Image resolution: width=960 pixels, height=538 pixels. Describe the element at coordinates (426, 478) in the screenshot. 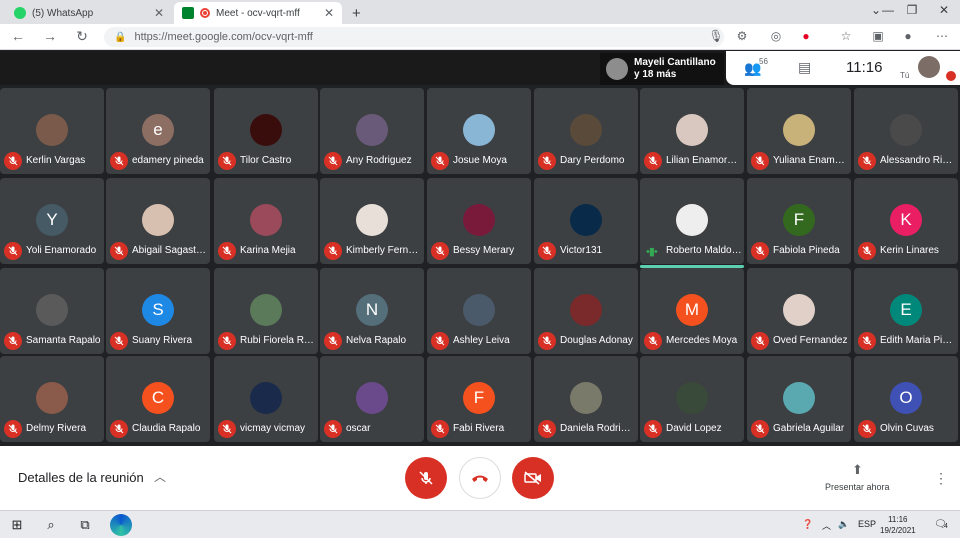

I see `microphone-toggle-button` at that location.